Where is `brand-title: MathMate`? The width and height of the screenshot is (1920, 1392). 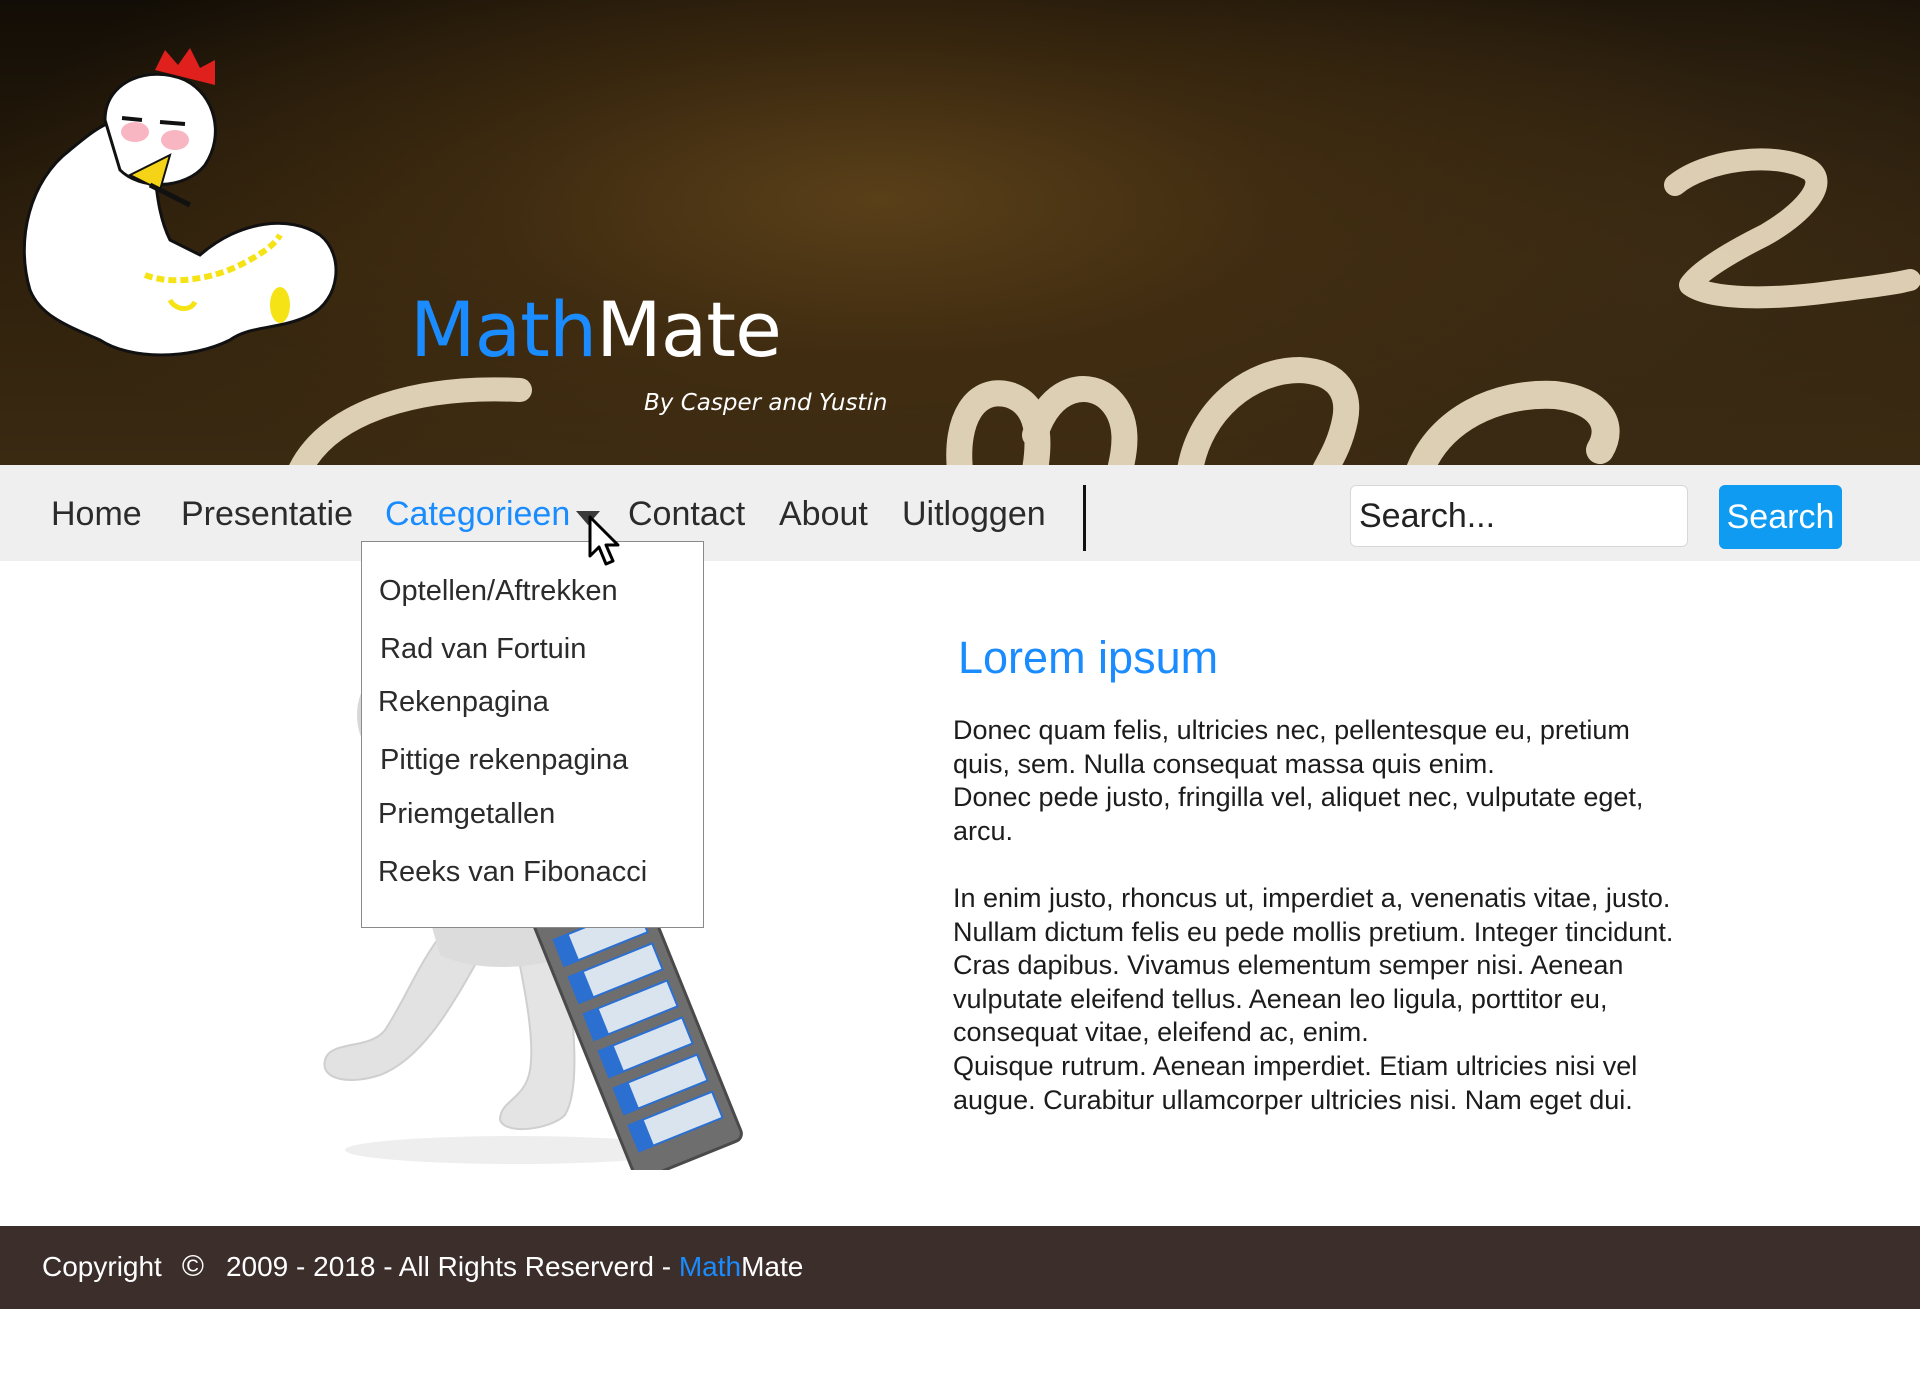
brand-title: MathMate is located at coordinates (596, 330).